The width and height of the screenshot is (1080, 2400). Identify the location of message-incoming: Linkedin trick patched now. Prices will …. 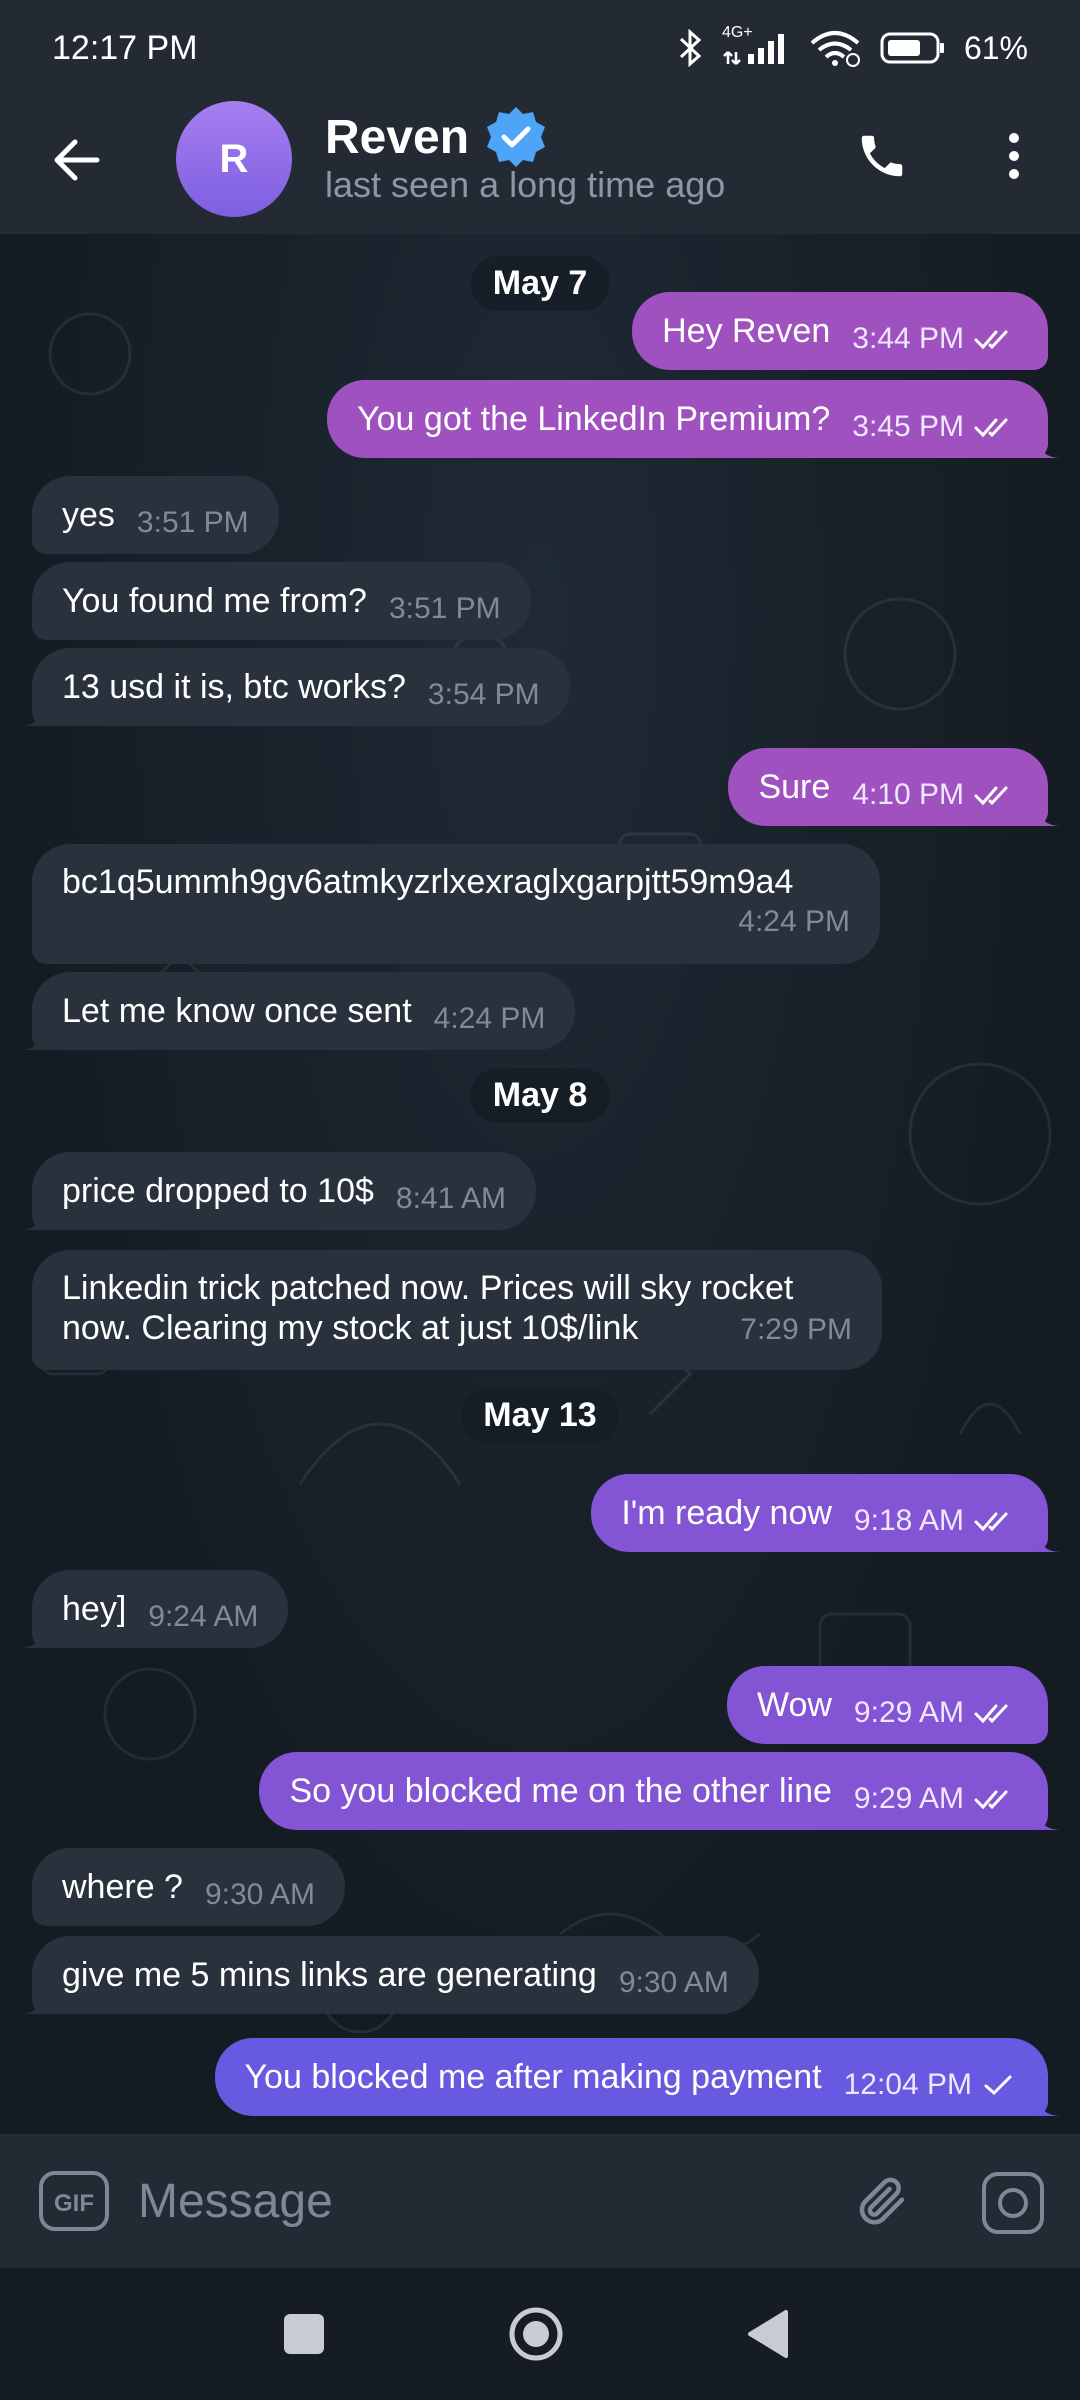
(457, 1310).